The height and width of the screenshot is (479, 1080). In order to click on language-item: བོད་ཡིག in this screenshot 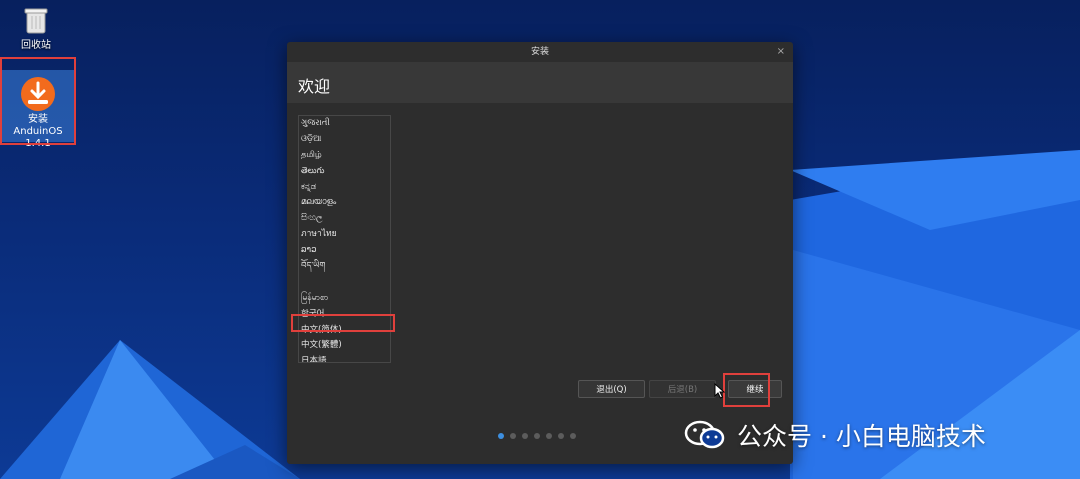, I will do `click(344, 267)`.